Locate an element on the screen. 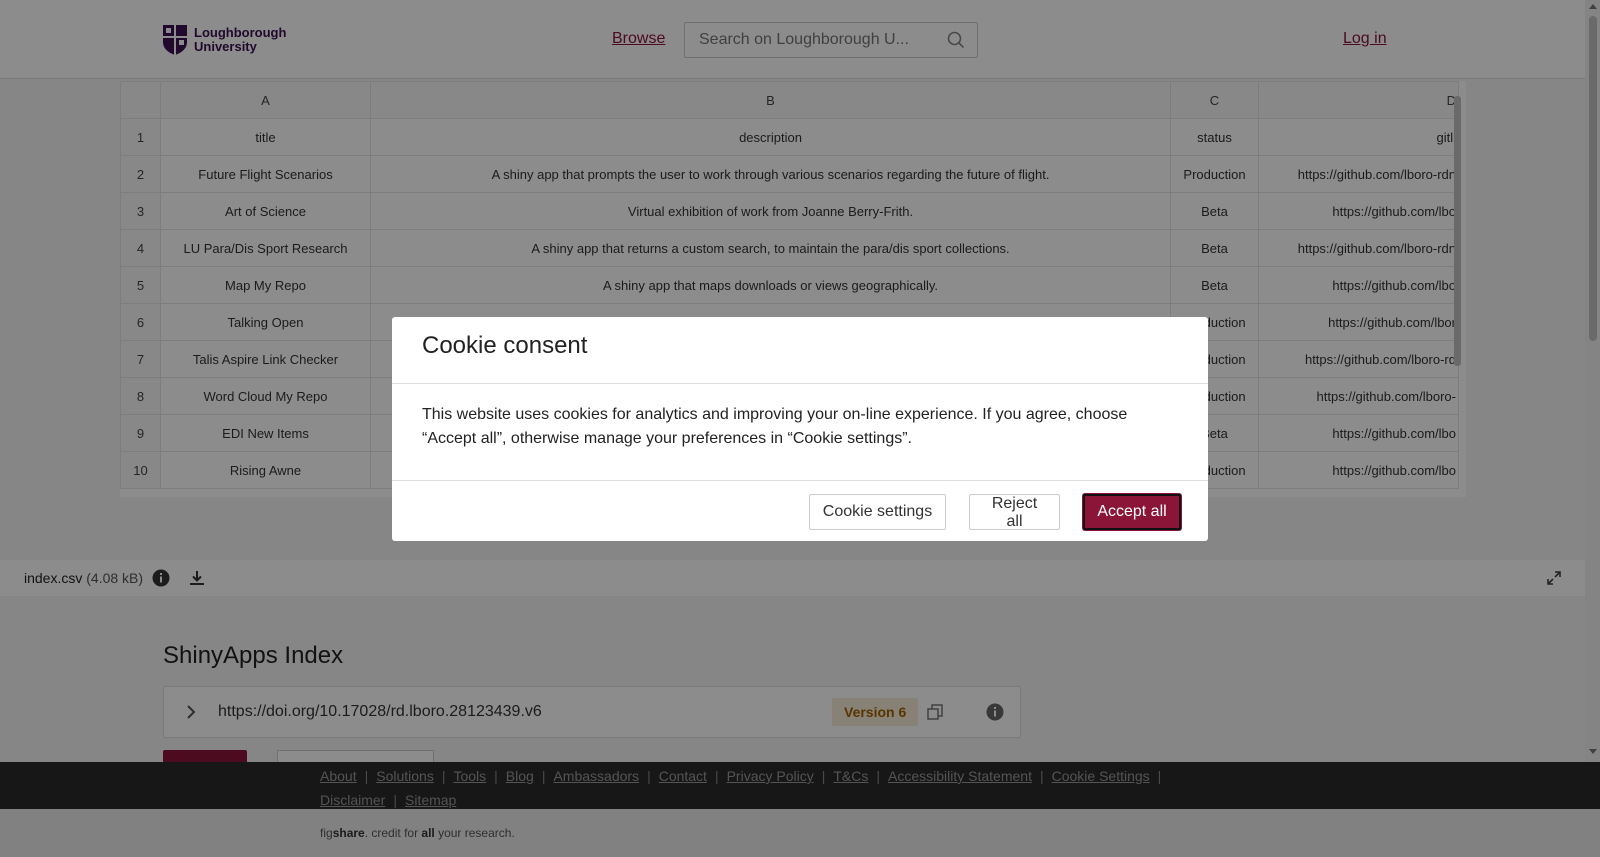  cookie-settings-button: Cookie settings is located at coordinates (877, 512).